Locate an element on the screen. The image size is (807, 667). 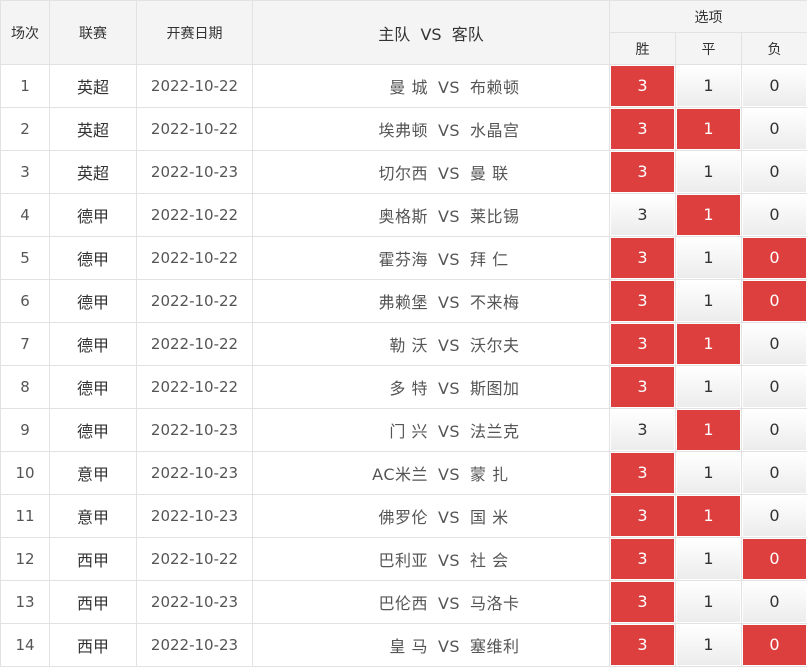
table-row: 13西甲2022-10-23巴伦西VS马洛卡310 is located at coordinates (404, 602).